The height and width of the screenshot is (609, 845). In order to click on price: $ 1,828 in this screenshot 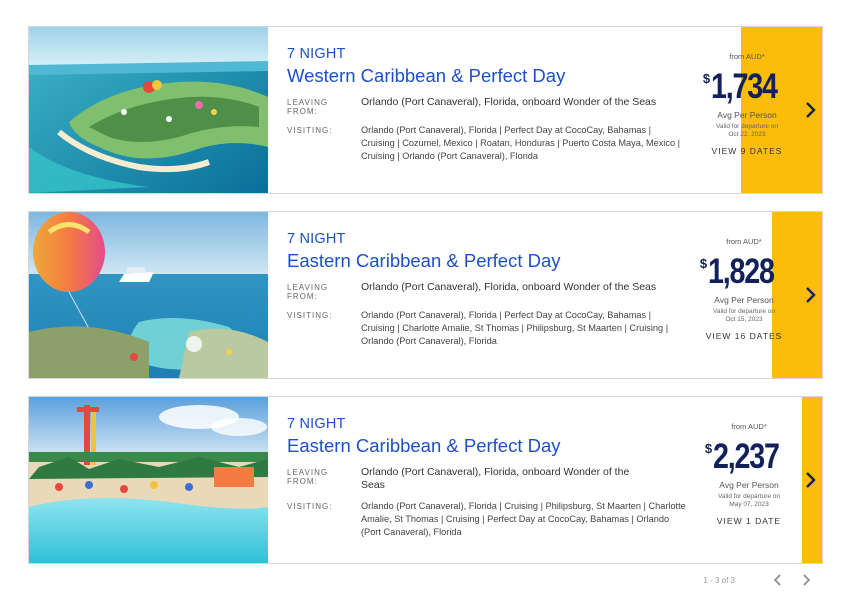, I will do `click(744, 272)`.